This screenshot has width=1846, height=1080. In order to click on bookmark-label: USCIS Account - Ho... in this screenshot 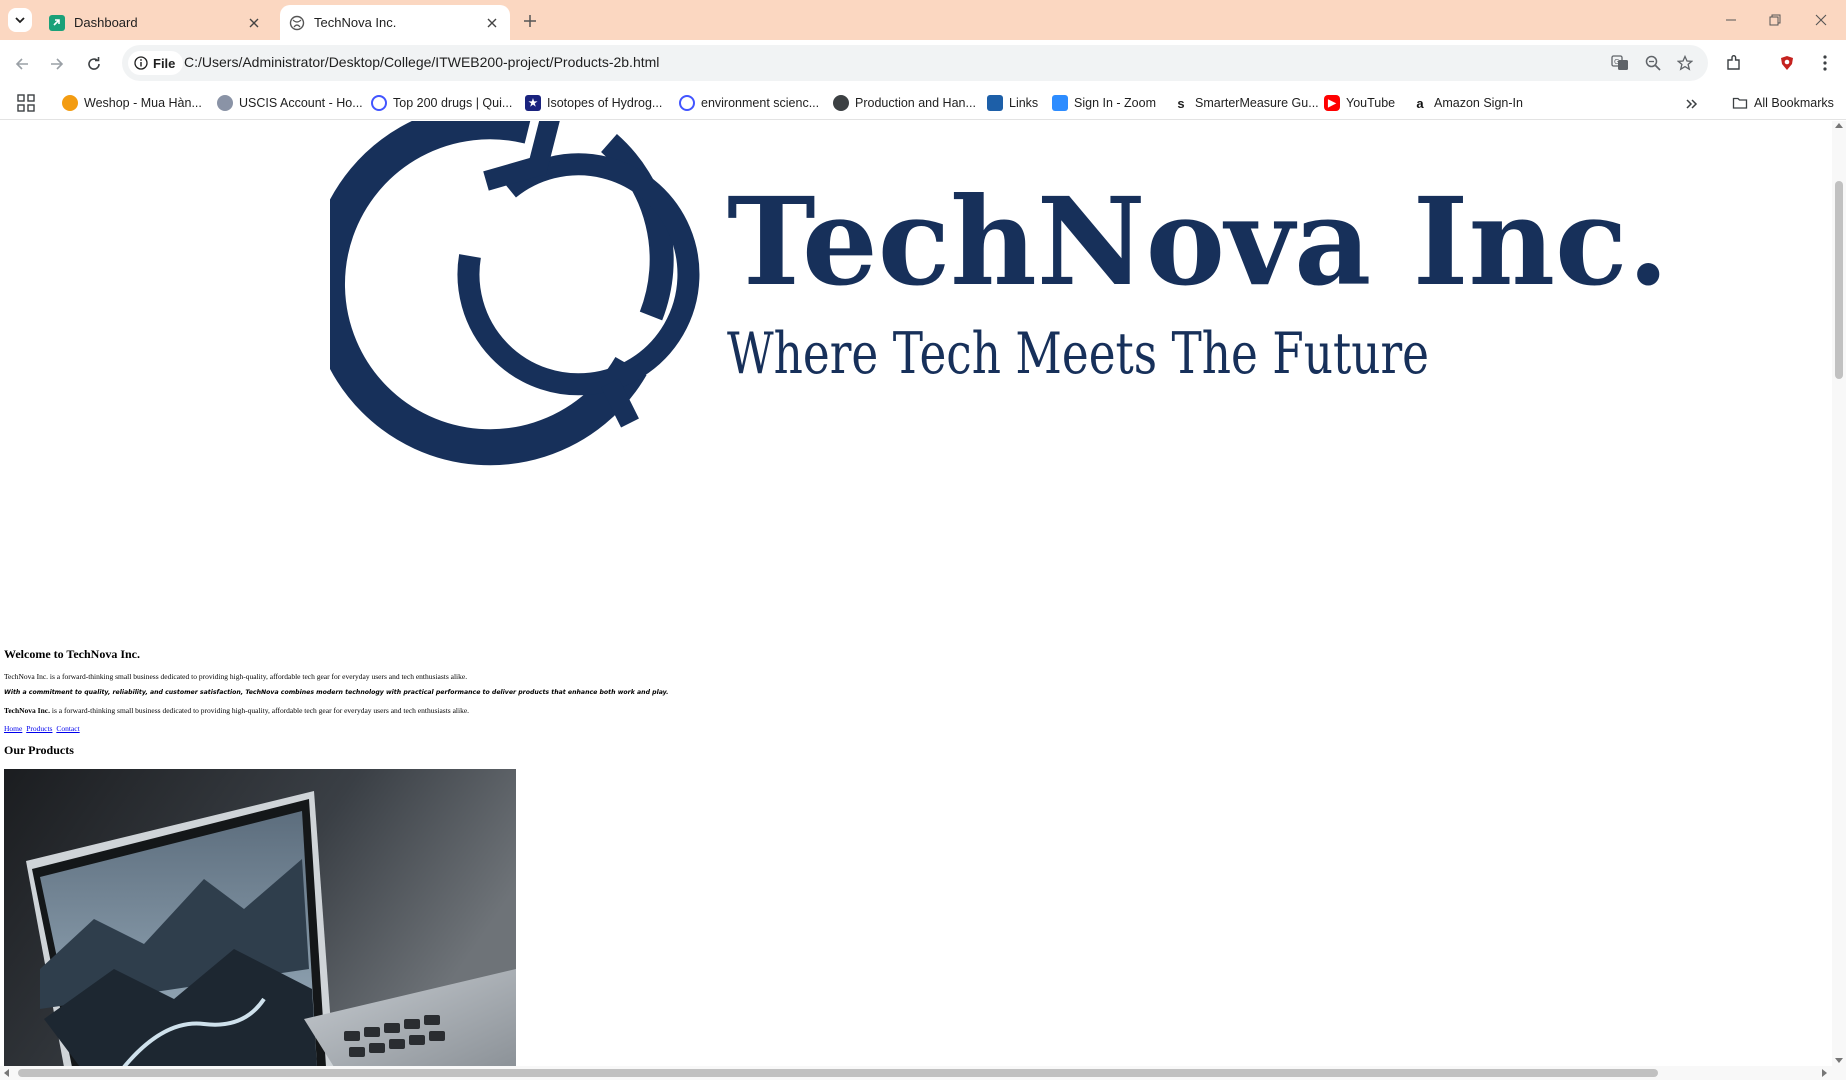, I will do `click(301, 103)`.